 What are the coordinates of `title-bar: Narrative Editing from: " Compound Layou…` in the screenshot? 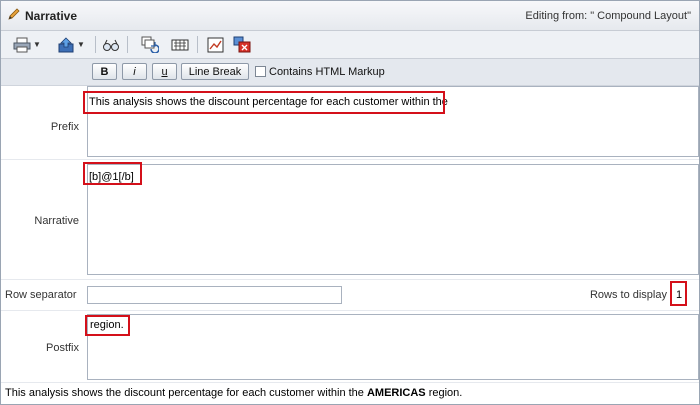 It's located at (350, 16).